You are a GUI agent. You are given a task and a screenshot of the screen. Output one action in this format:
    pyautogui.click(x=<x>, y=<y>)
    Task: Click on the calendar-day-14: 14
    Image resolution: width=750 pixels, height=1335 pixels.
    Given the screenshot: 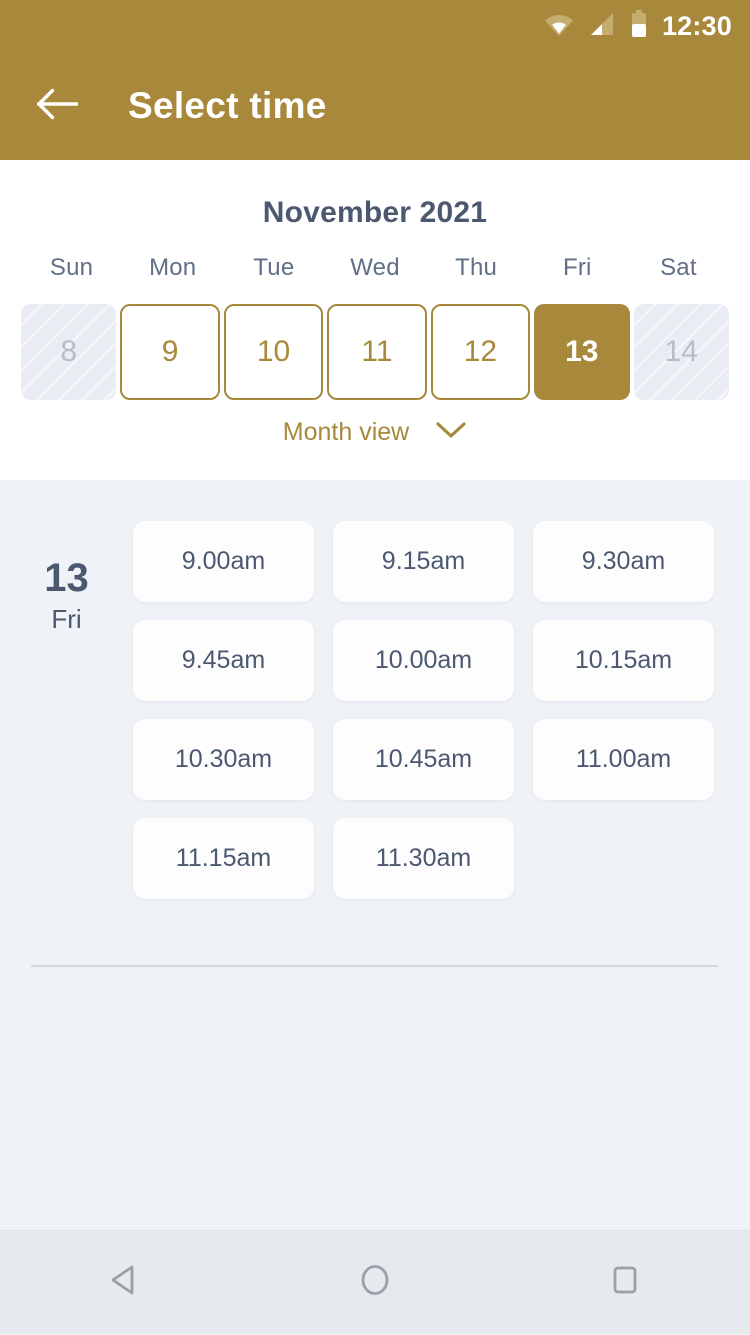 What is the action you would take?
    pyautogui.click(x=681, y=352)
    